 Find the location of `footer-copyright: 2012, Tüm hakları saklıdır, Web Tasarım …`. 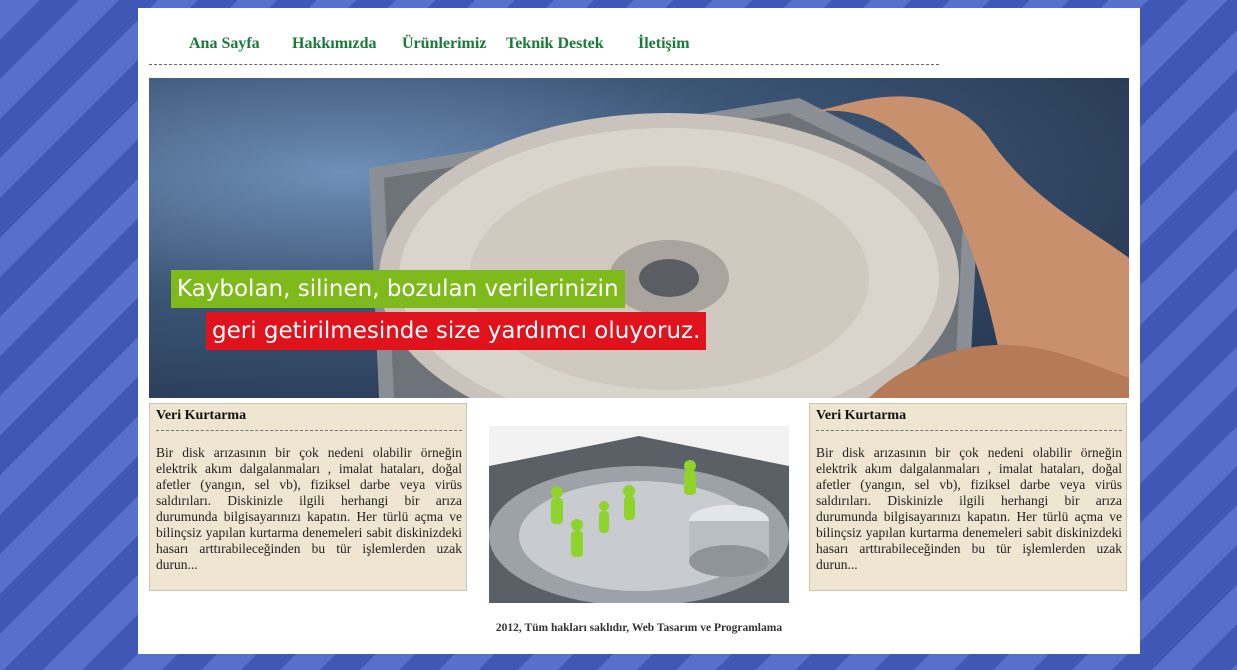

footer-copyright: 2012, Tüm hakları saklıdır, Web Tasarım … is located at coordinates (639, 628).